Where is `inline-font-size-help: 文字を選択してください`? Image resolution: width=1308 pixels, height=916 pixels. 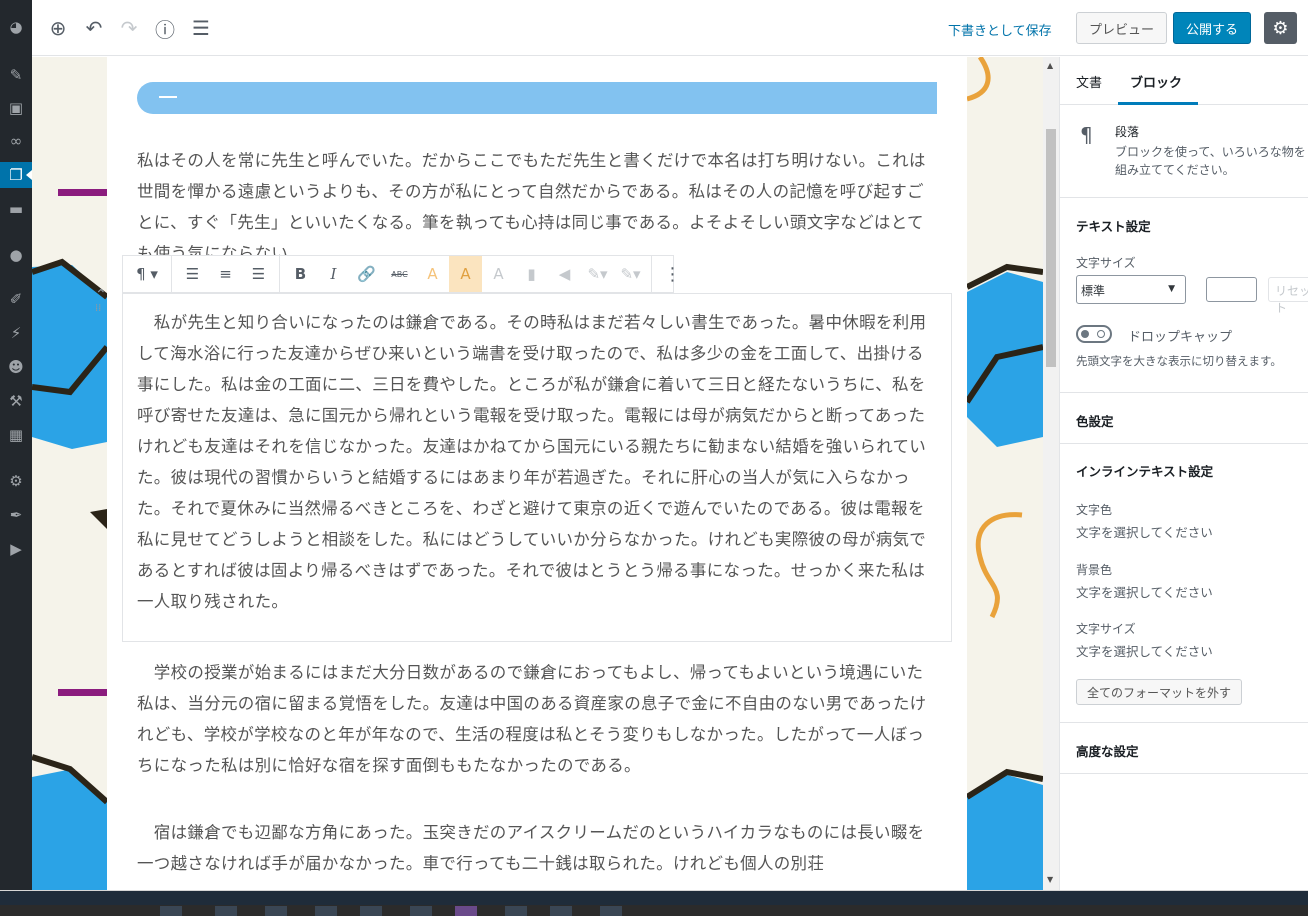
inline-font-size-help: 文字を選択してください is located at coordinates (1144, 651).